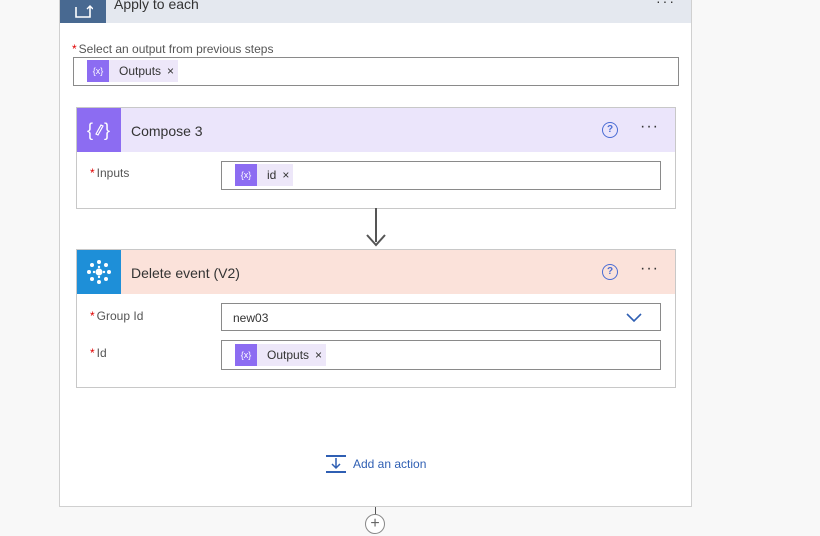 The height and width of the screenshot is (536, 820). Describe the element at coordinates (101, 353) in the screenshot. I see `id-label-text: Id` at that location.